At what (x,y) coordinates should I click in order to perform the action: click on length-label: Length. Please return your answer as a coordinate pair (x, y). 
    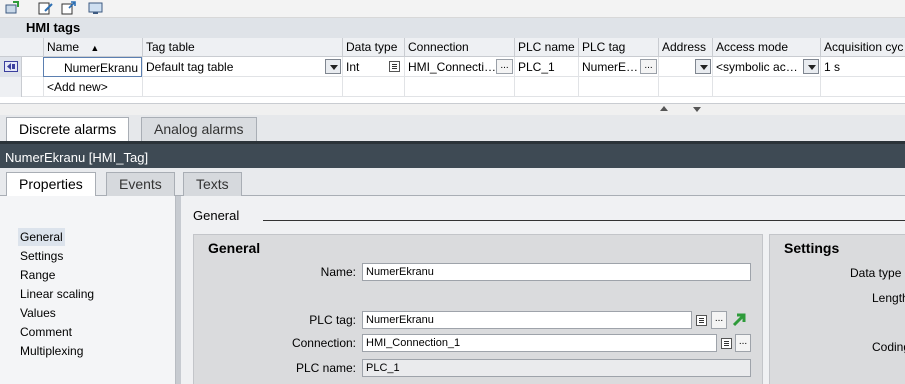
    Looking at the image, I should click on (888, 298).